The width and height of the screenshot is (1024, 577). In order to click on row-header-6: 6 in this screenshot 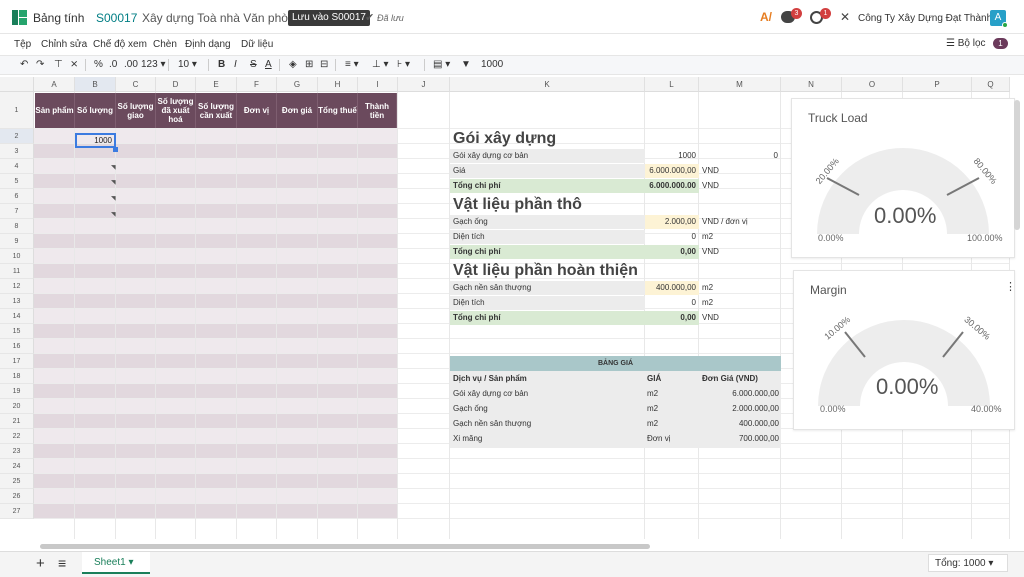, I will do `click(17, 196)`.